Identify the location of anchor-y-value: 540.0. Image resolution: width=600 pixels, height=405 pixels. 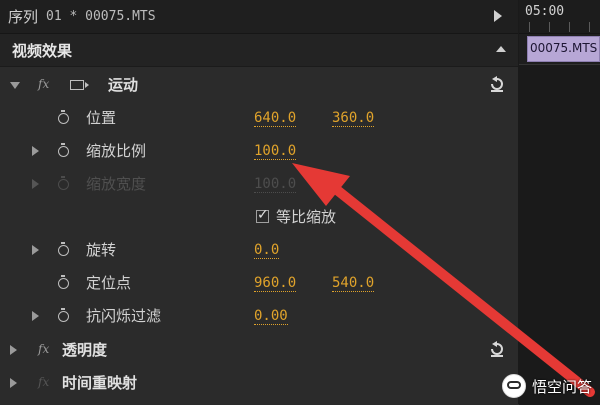
(353, 283).